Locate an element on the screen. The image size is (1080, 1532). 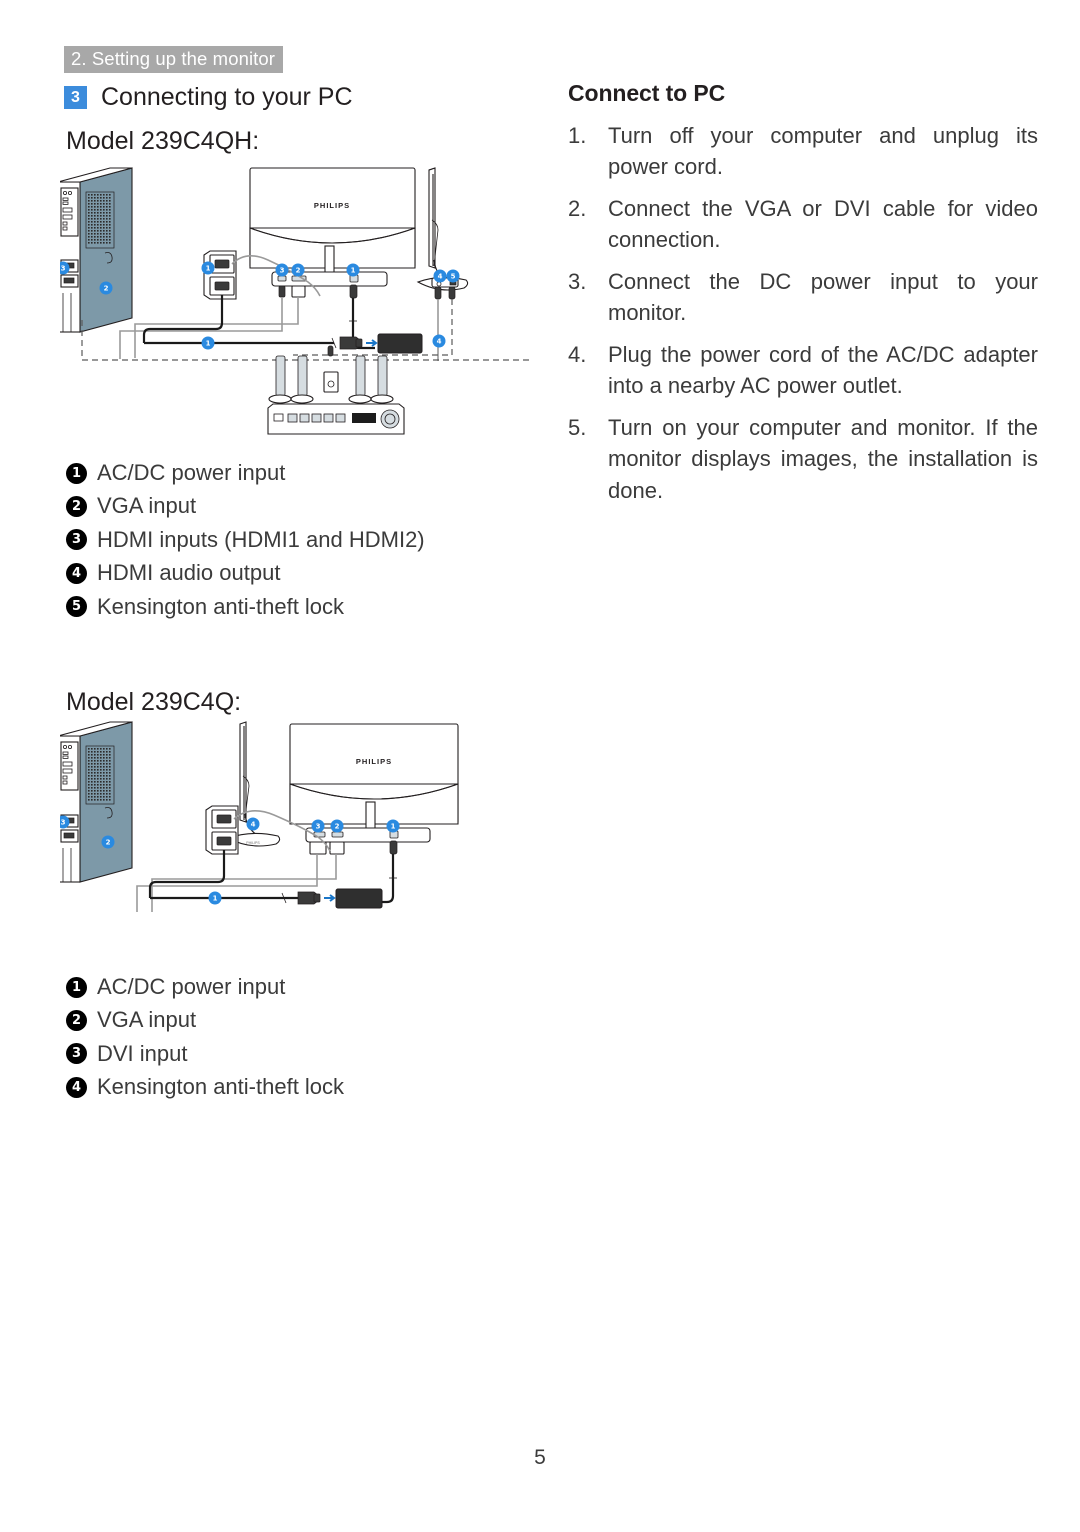
step-3-number: 3. is located at coordinates (577, 281).